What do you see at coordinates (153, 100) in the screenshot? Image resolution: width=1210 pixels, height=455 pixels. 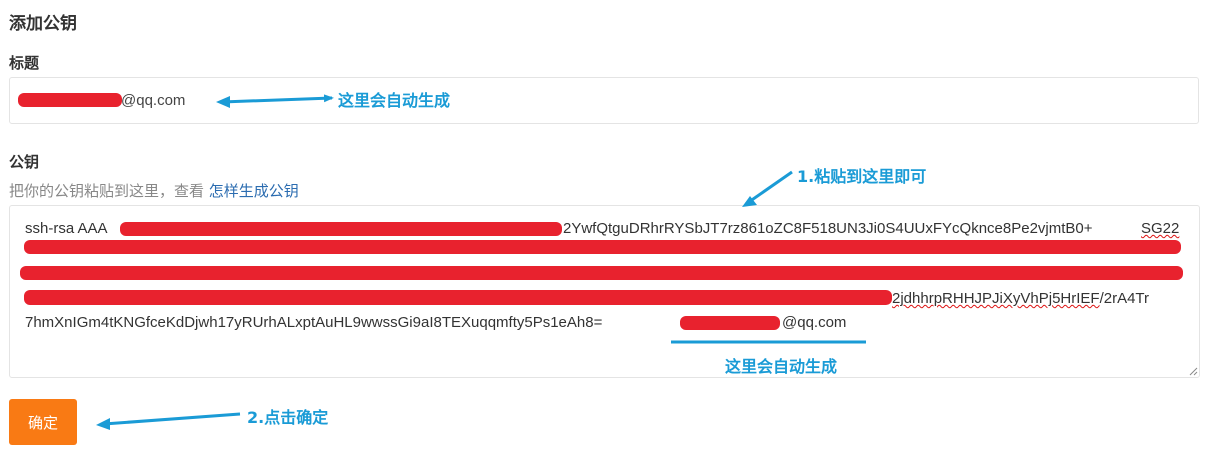 I see `title-input-value: @qq.com` at bounding box center [153, 100].